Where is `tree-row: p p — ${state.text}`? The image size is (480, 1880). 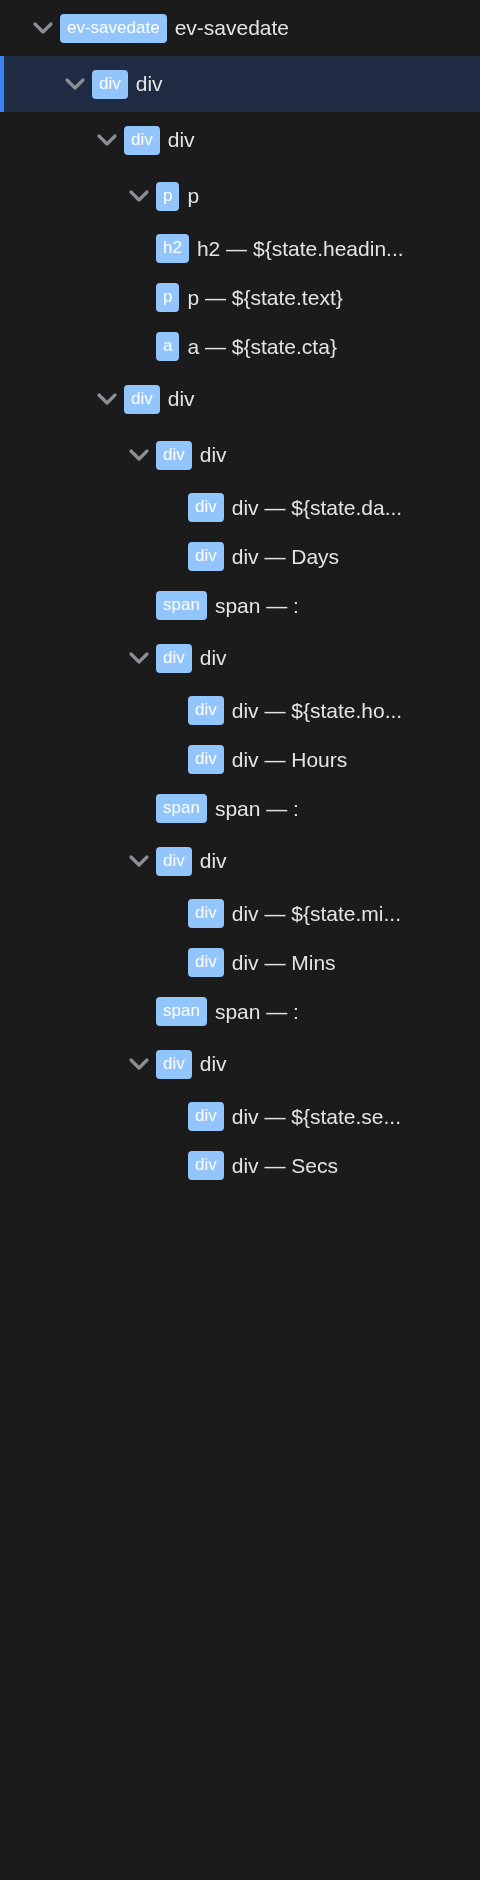 tree-row: p p — ${state.text} is located at coordinates (240, 297).